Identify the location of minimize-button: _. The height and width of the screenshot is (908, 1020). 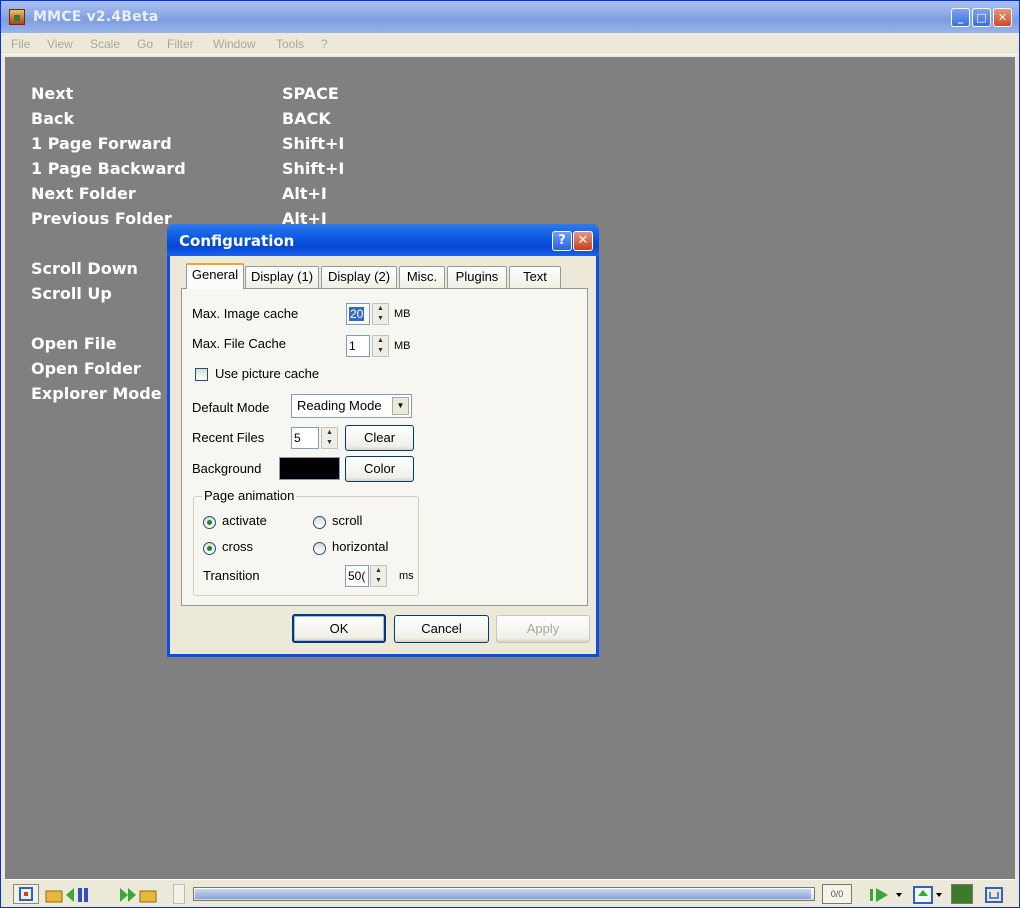
(960, 17).